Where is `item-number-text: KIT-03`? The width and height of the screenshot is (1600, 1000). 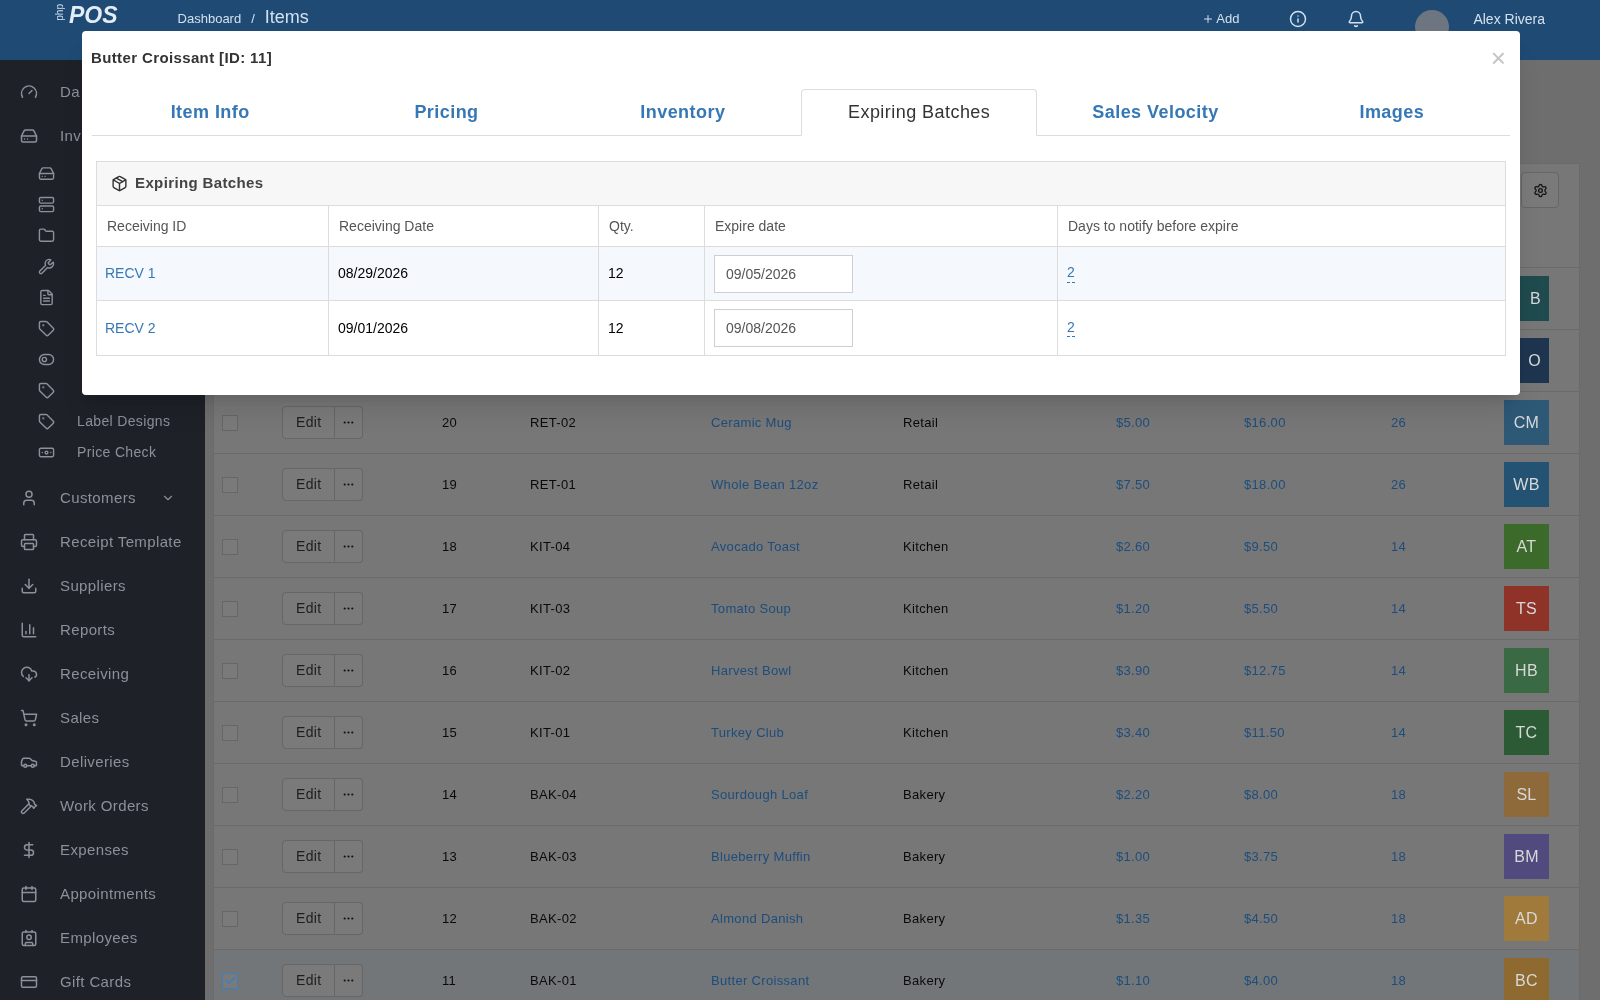 item-number-text: KIT-03 is located at coordinates (550, 608).